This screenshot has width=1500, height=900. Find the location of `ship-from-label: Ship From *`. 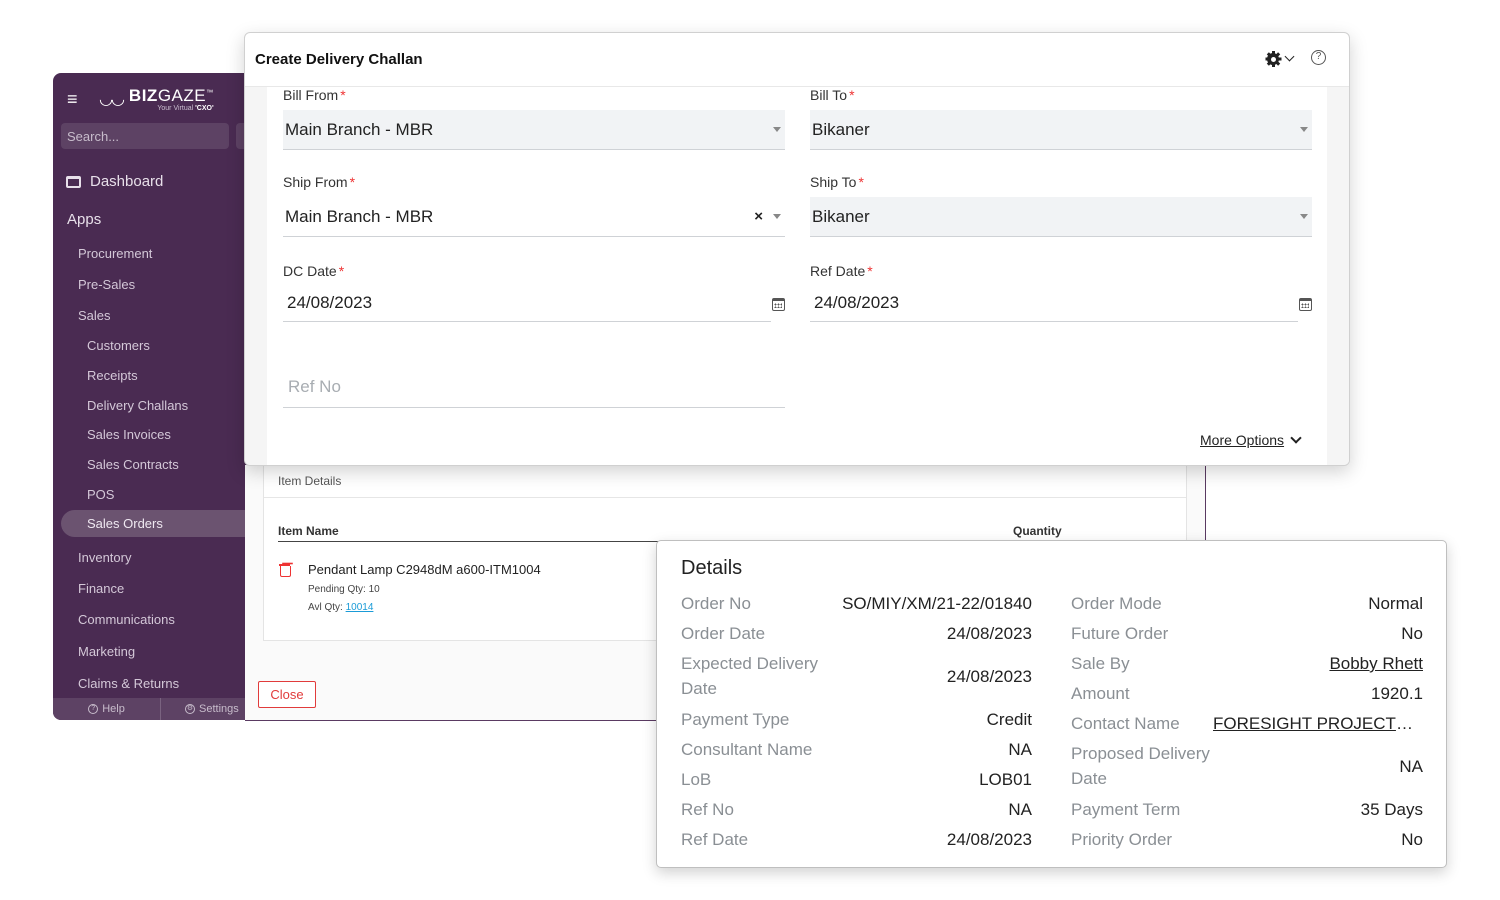

ship-from-label: Ship From * is located at coordinates (319, 182).